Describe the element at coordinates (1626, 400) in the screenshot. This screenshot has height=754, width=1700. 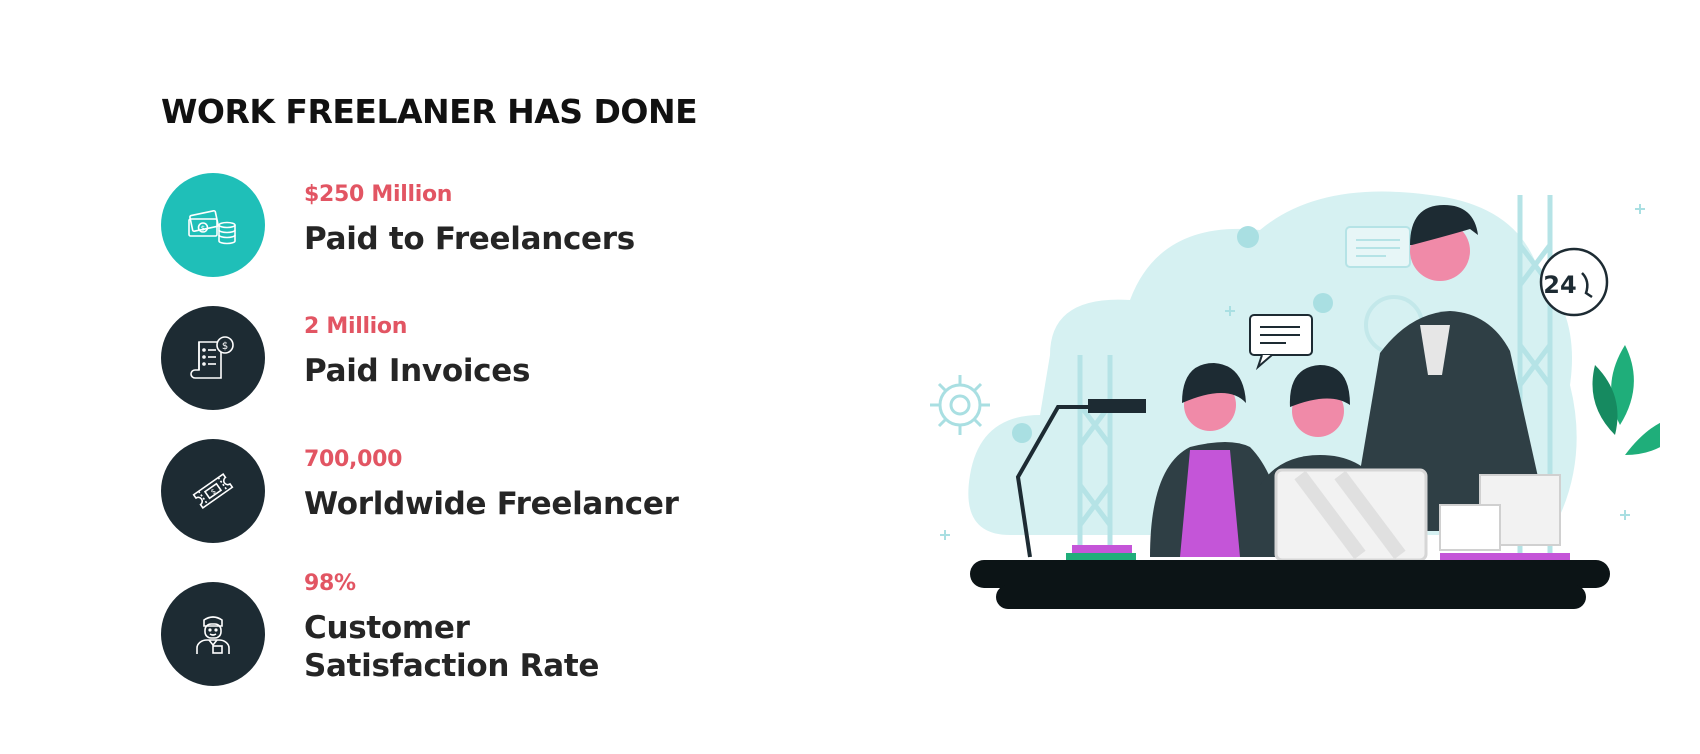
I see `plant` at that location.